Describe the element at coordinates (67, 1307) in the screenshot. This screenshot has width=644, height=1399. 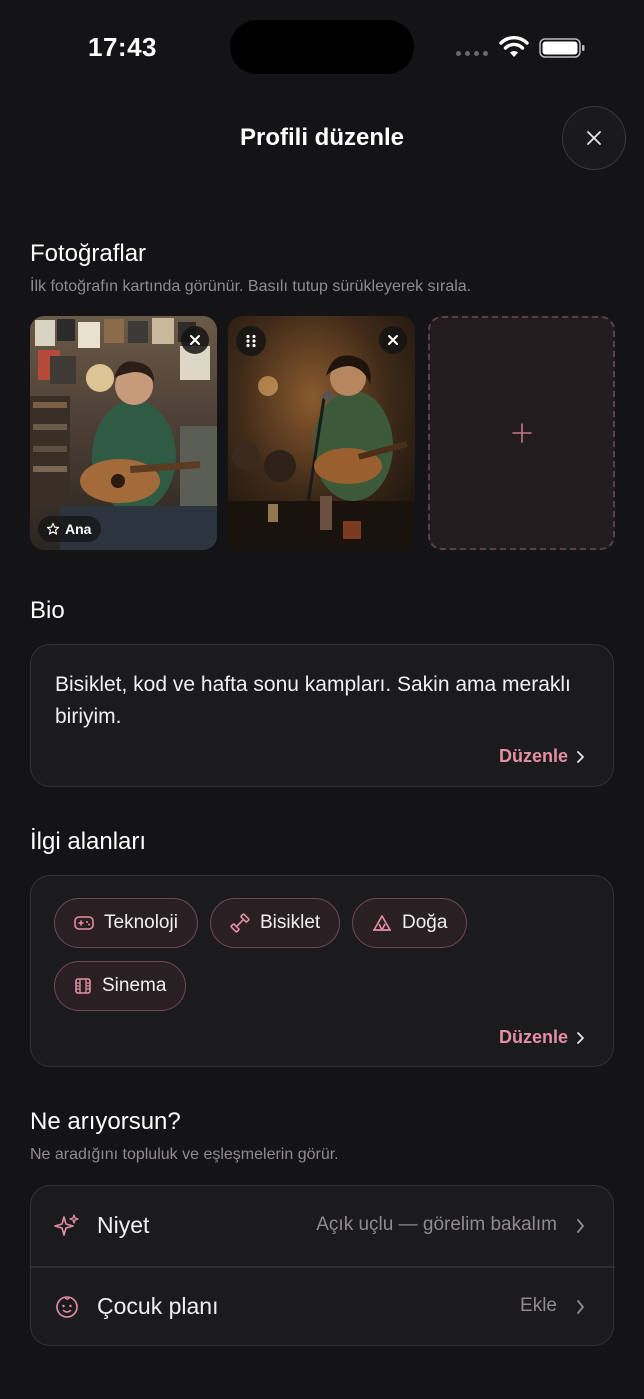
I see `baby-icon` at that location.